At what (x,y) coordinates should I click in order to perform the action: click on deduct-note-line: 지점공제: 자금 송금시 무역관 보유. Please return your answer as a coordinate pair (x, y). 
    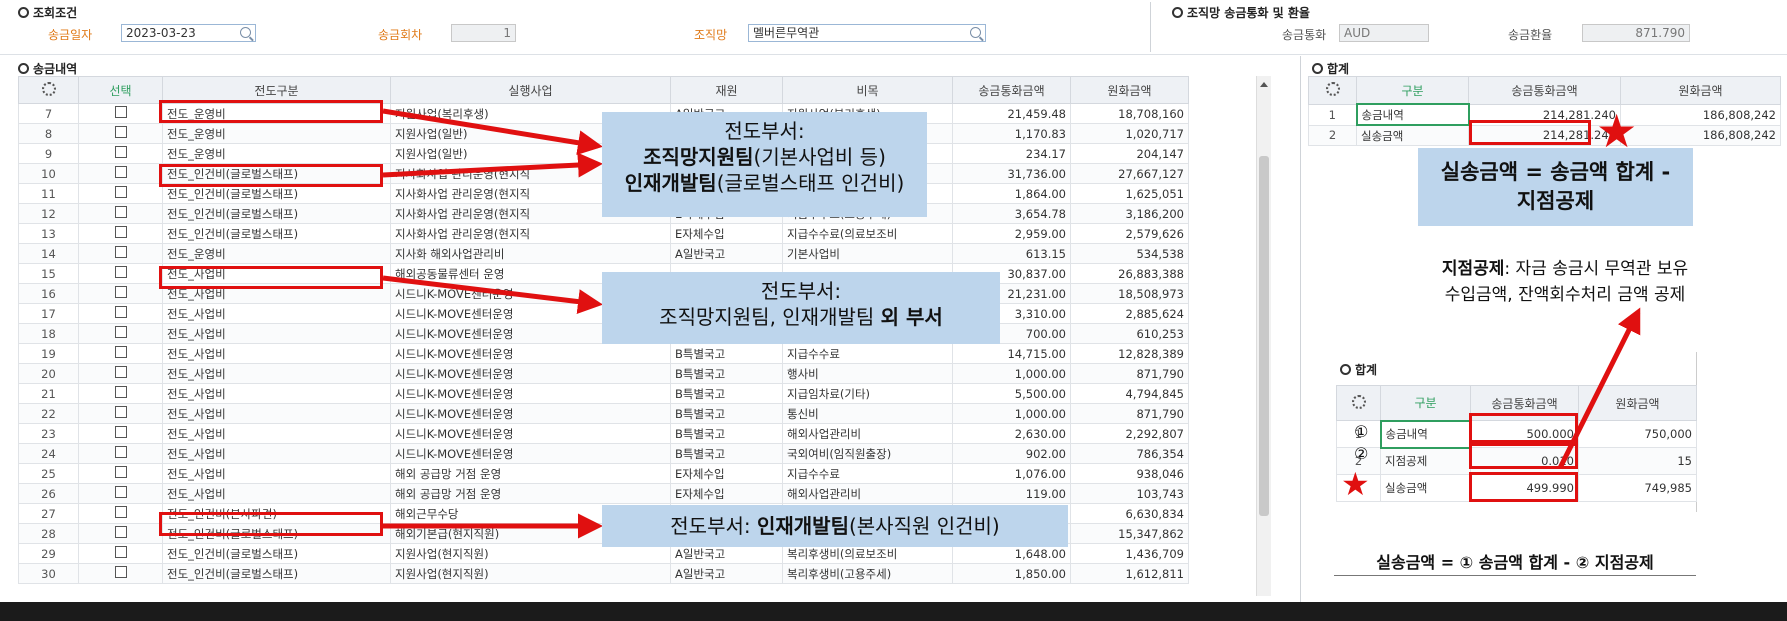
    Looking at the image, I should click on (1565, 269).